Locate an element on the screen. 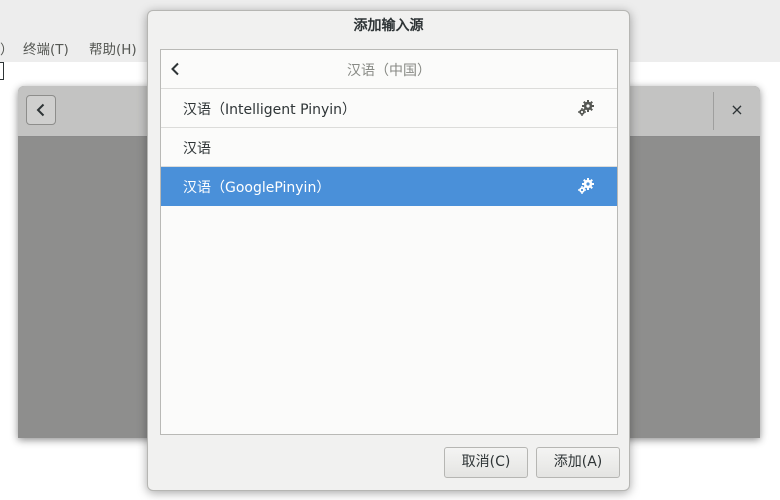 The height and width of the screenshot is (500, 780). list-header-row: 汉语（中国） is located at coordinates (389, 69).